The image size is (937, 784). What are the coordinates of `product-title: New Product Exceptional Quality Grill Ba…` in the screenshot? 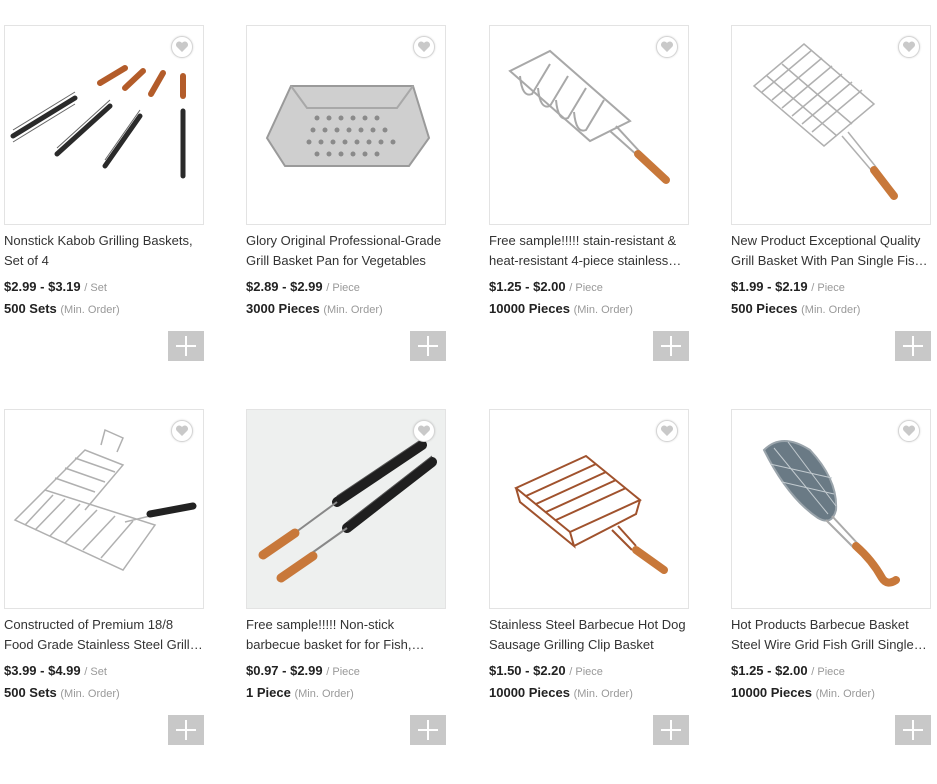 It's located at (831, 251).